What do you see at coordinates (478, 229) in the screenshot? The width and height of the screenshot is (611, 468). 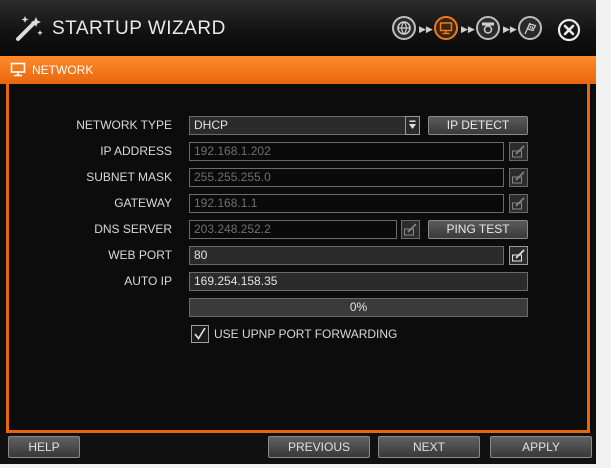 I see `ping-test-button: PING TEST` at bounding box center [478, 229].